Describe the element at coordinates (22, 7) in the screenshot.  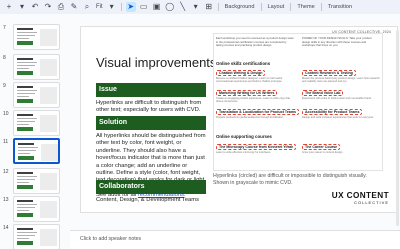
I see `dropdown-icon: ▾` at that location.